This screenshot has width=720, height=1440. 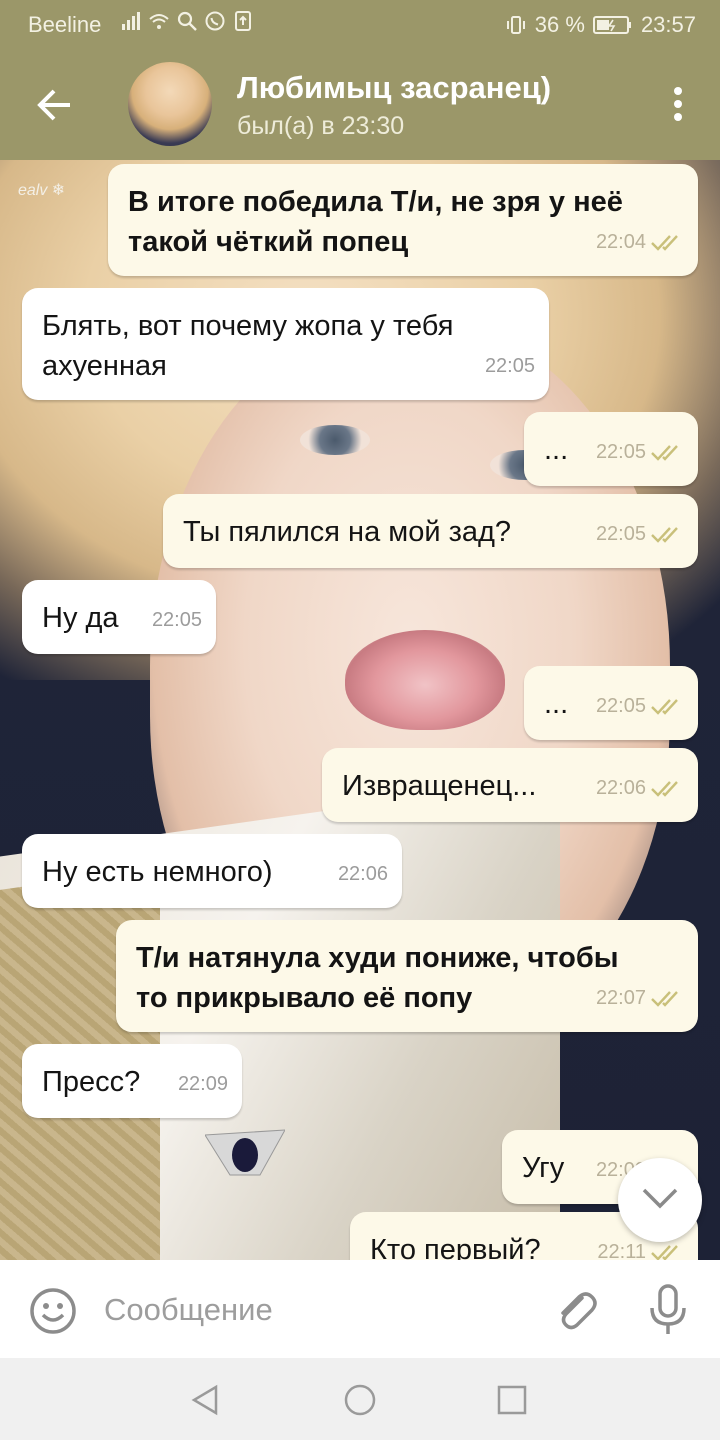 I want to click on message-line: Угу, so click(x=543, y=1168).